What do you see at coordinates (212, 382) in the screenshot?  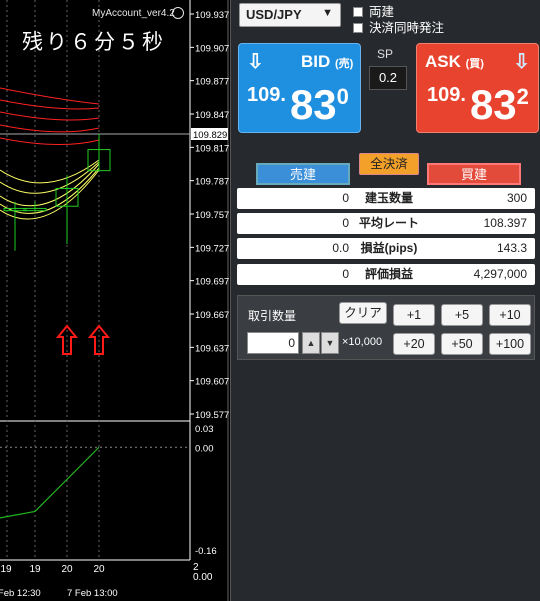 I see `price-tick-label: 109.607` at bounding box center [212, 382].